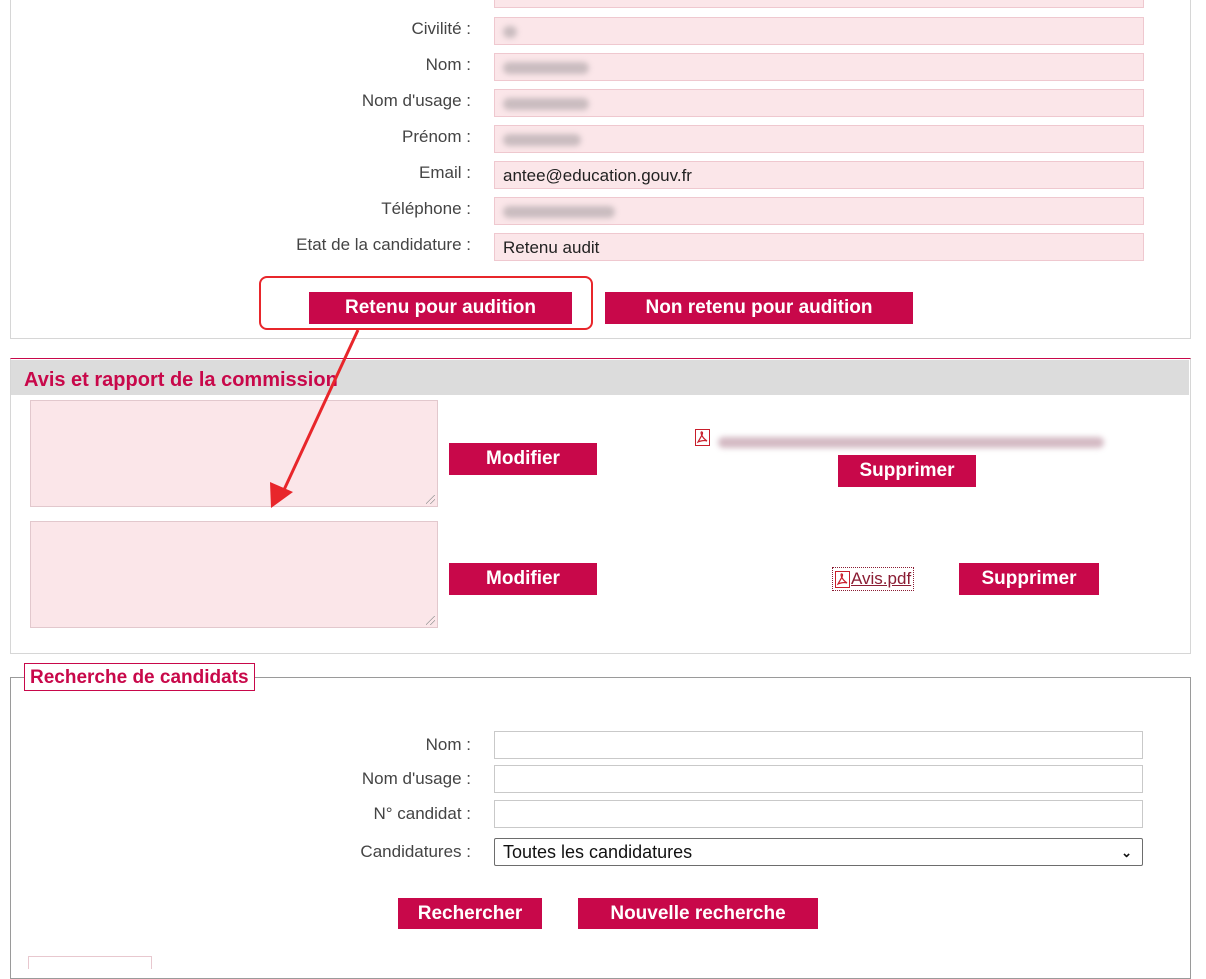 This screenshot has width=1206, height=979. I want to click on annotation-arrow, so click(315, 418).